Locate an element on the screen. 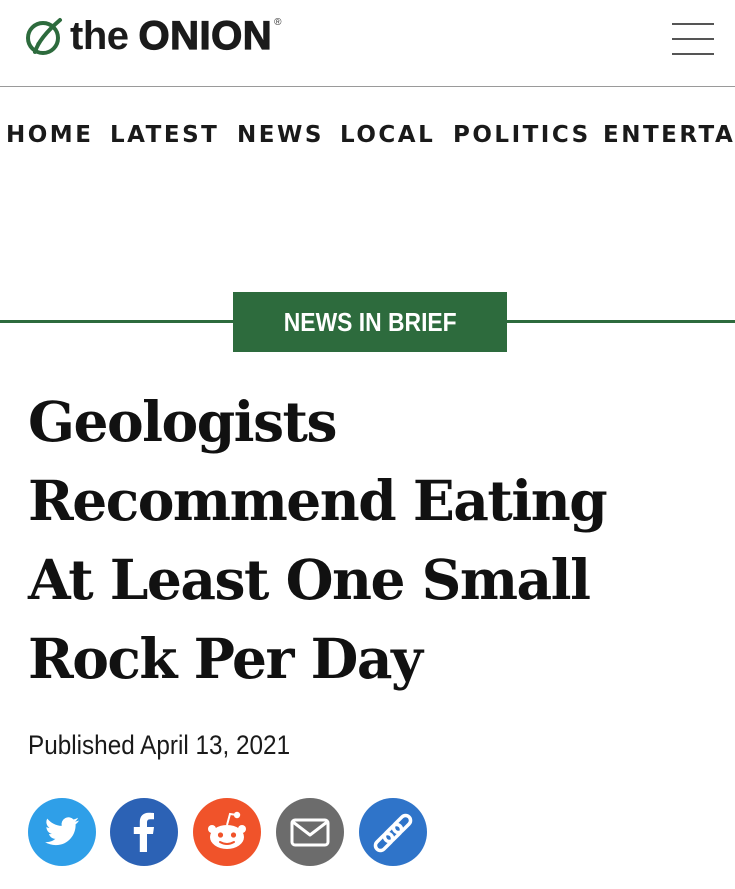 The height and width of the screenshot is (889, 735). nav-politics: POLITICS is located at coordinates (522, 135).